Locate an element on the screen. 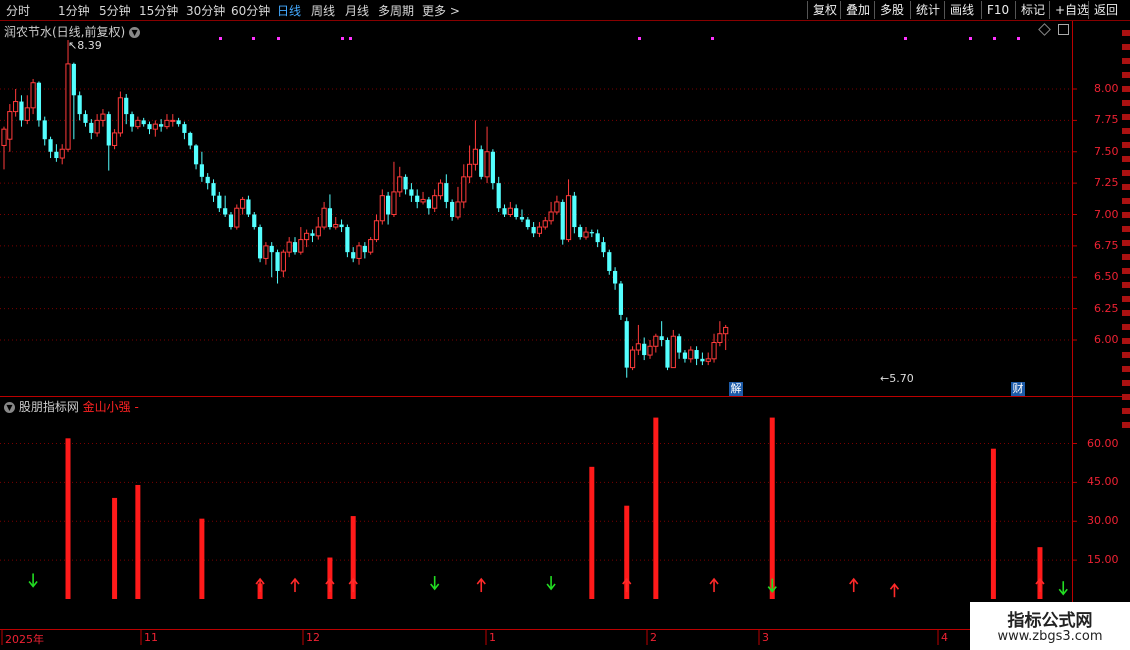 The height and width of the screenshot is (650, 1130). price-tick-label: 7.00 is located at coordinates (1106, 214).